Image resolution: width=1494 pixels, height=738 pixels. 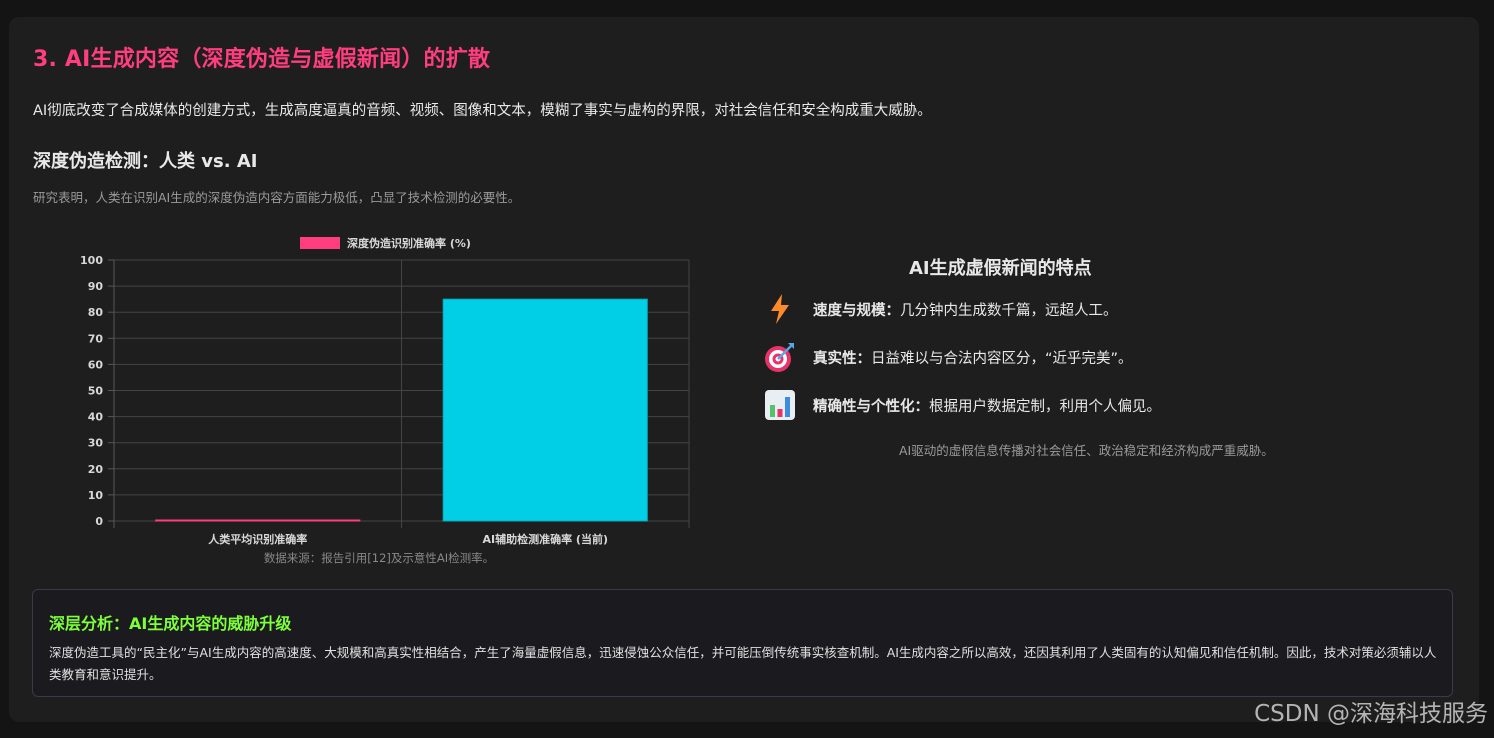 I want to click on bar-chart-icon, so click(x=780, y=405).